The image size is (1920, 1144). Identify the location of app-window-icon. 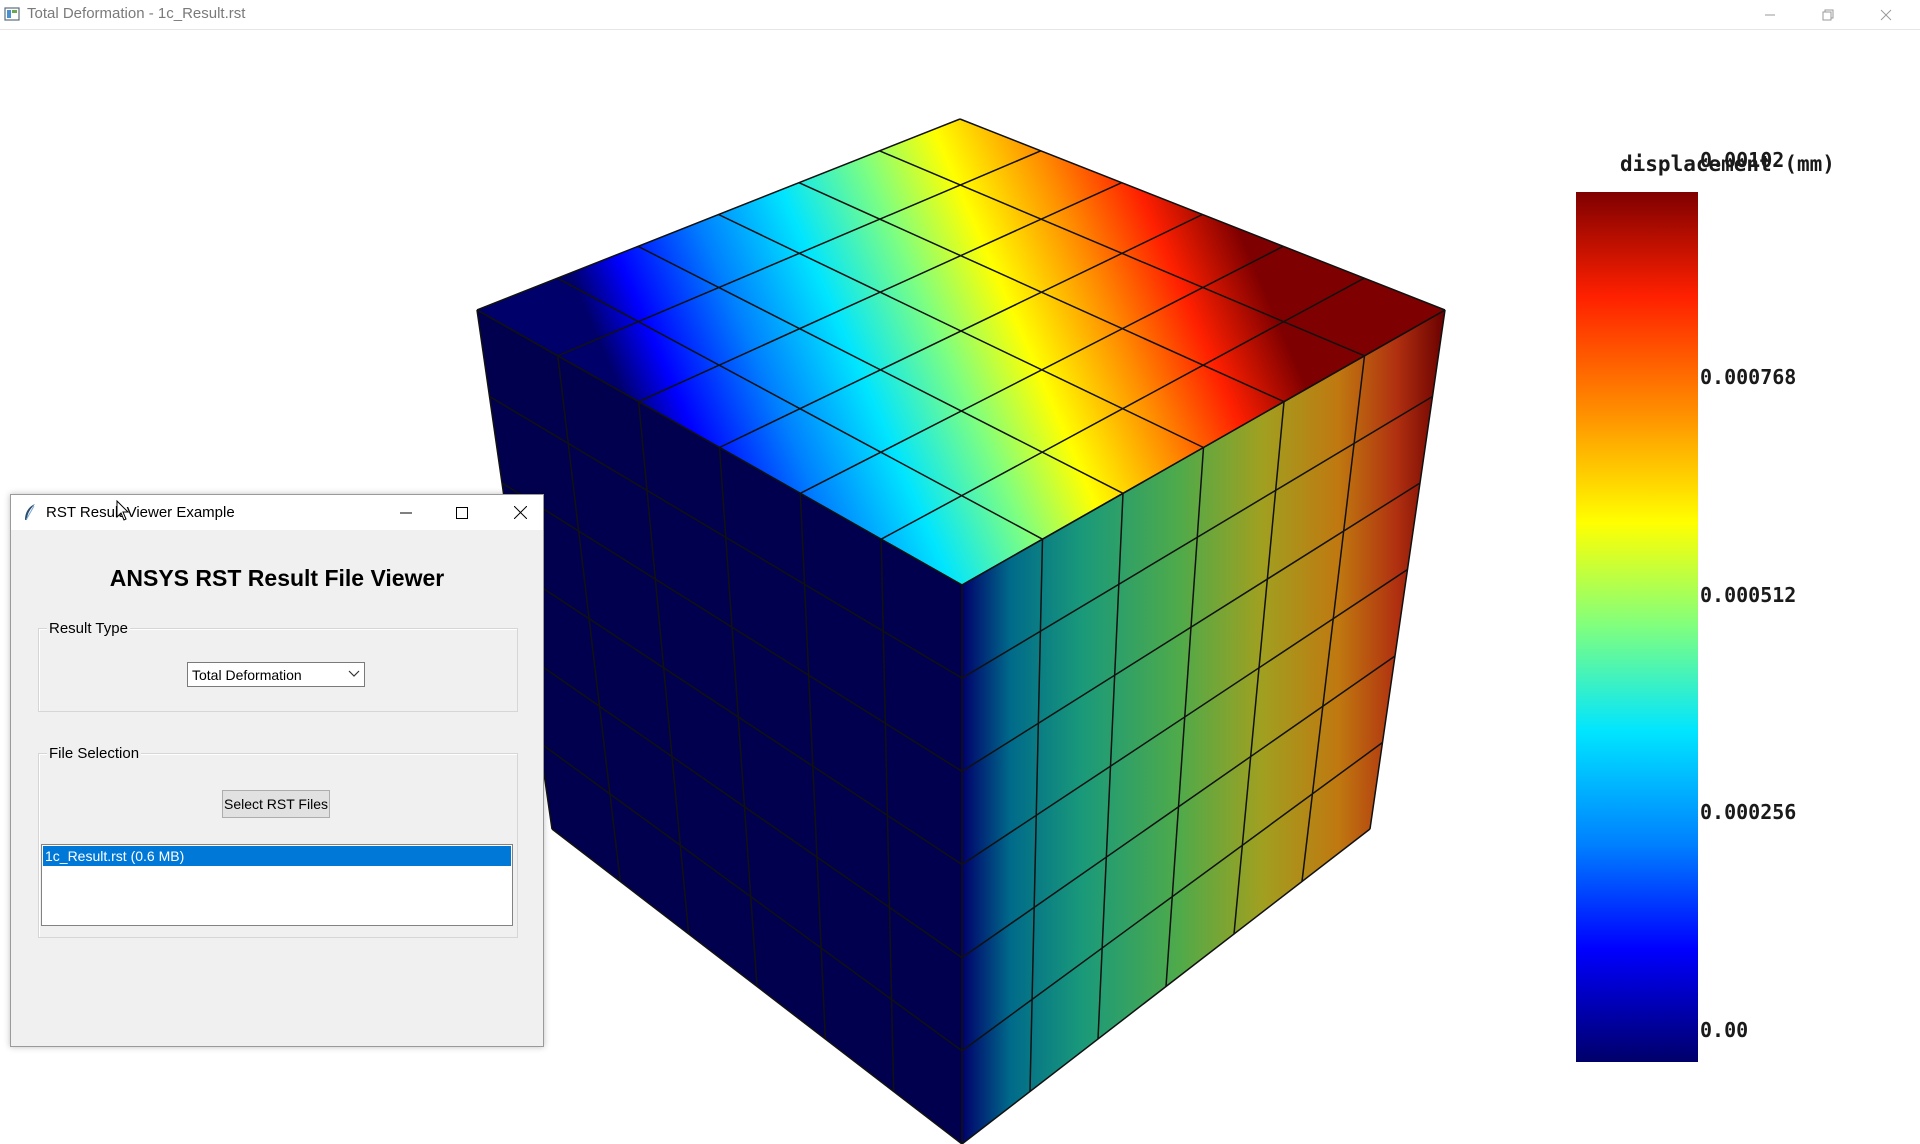
(12, 14).